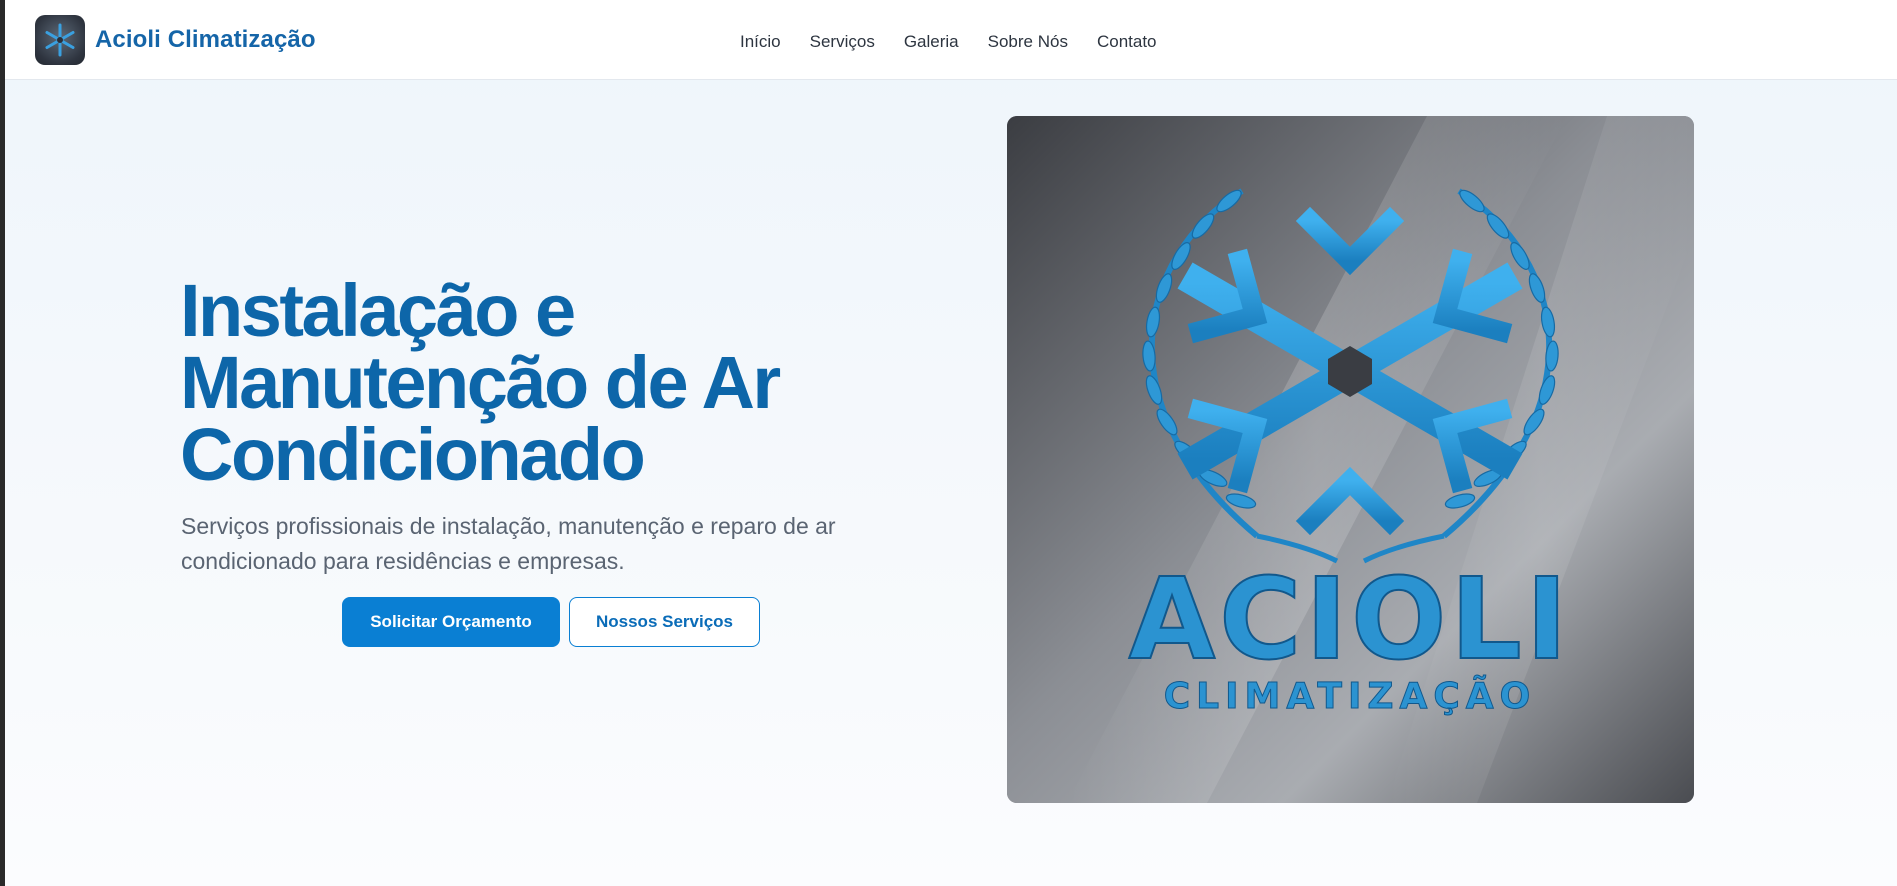 The height and width of the screenshot is (886, 1897). What do you see at coordinates (1350, 696) in the screenshot?
I see `logo-subtext: CLIMATIZAÇÃO` at bounding box center [1350, 696].